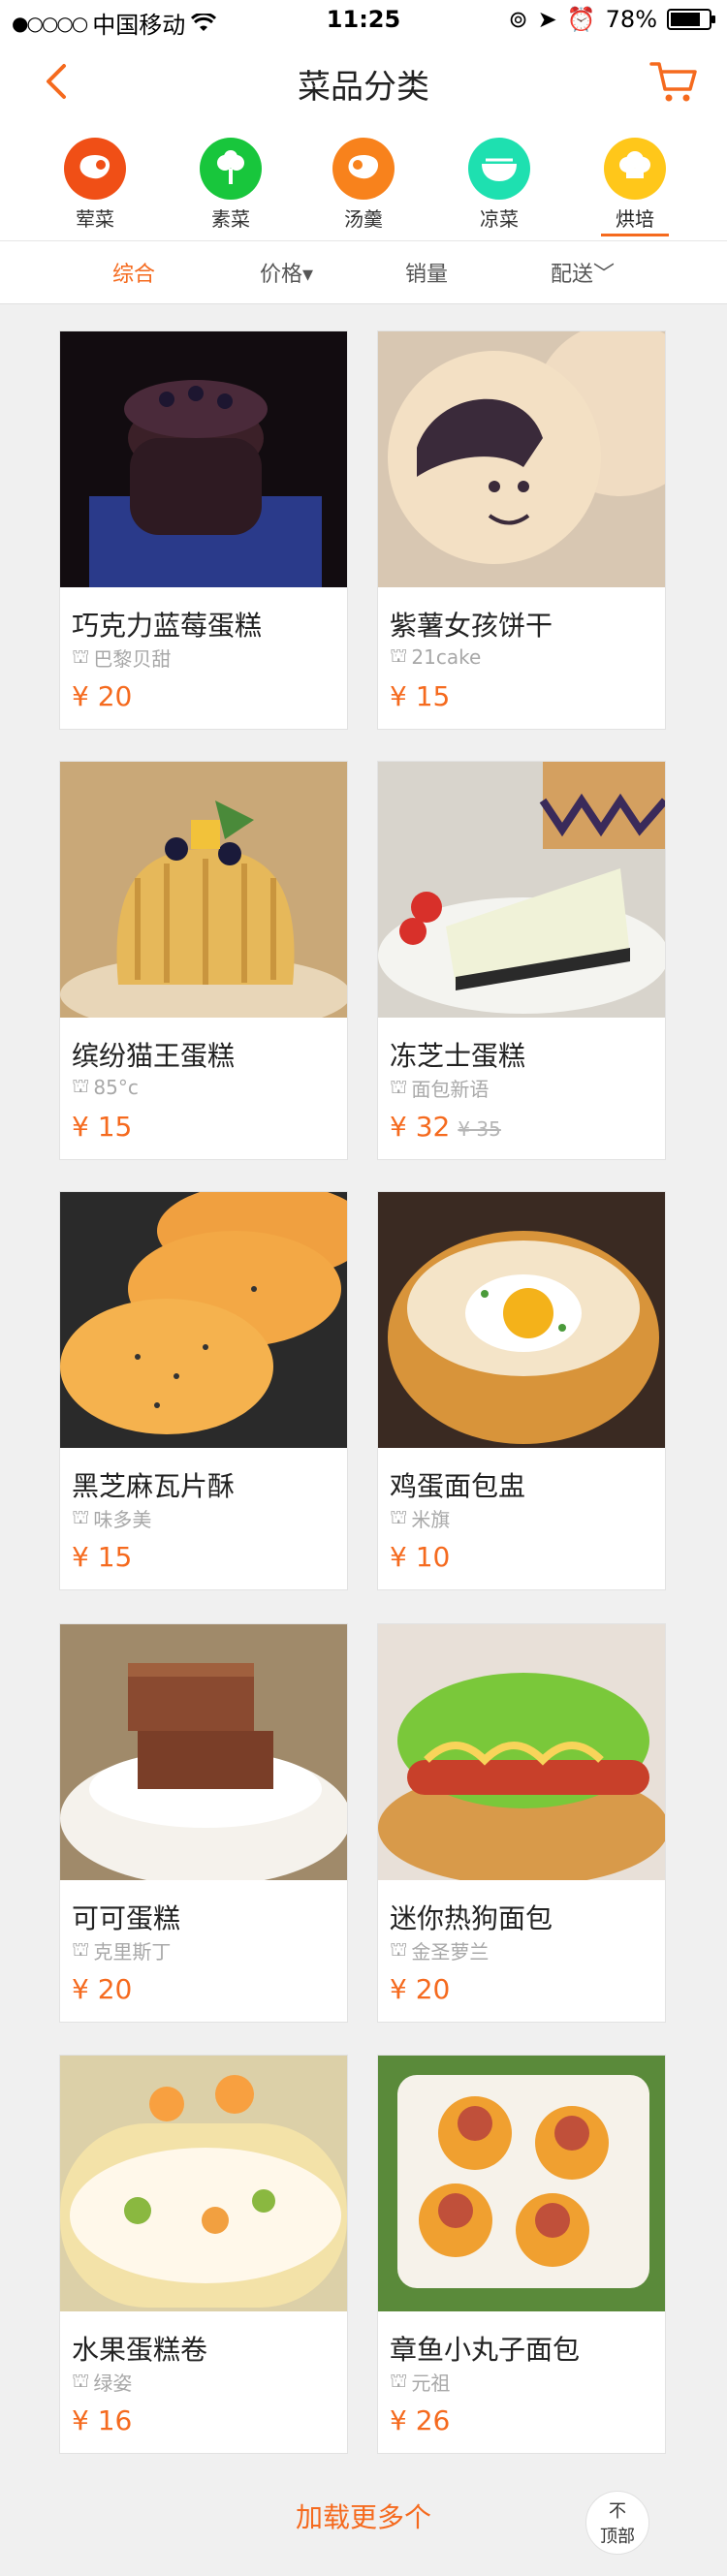 This screenshot has height=2576, width=727. I want to click on category-vegetable: 素菜, so click(230, 189).